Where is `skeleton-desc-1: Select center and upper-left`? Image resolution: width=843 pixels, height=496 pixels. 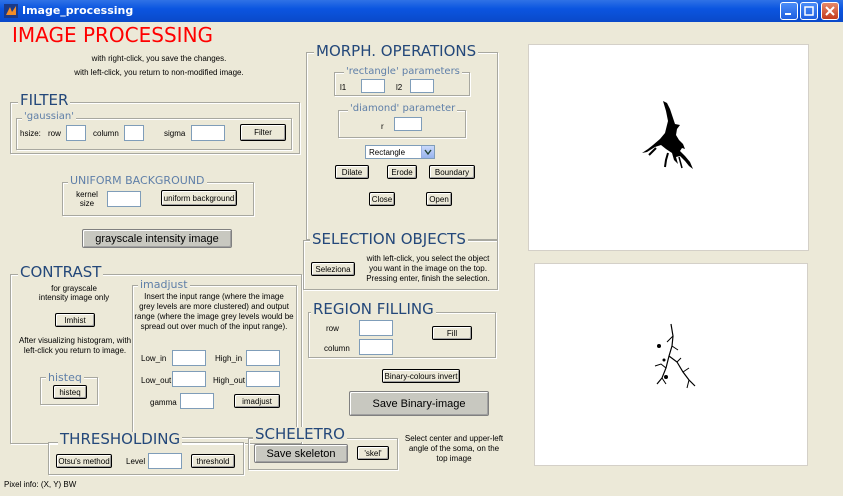
skeleton-desc-1: Select center and upper-left is located at coordinates (454, 438).